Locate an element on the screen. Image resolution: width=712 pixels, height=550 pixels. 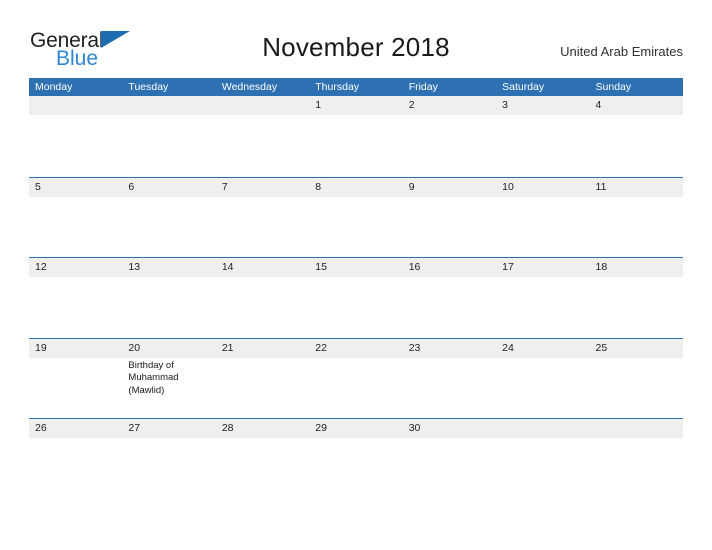
day-number: 12 is located at coordinates (41, 267).